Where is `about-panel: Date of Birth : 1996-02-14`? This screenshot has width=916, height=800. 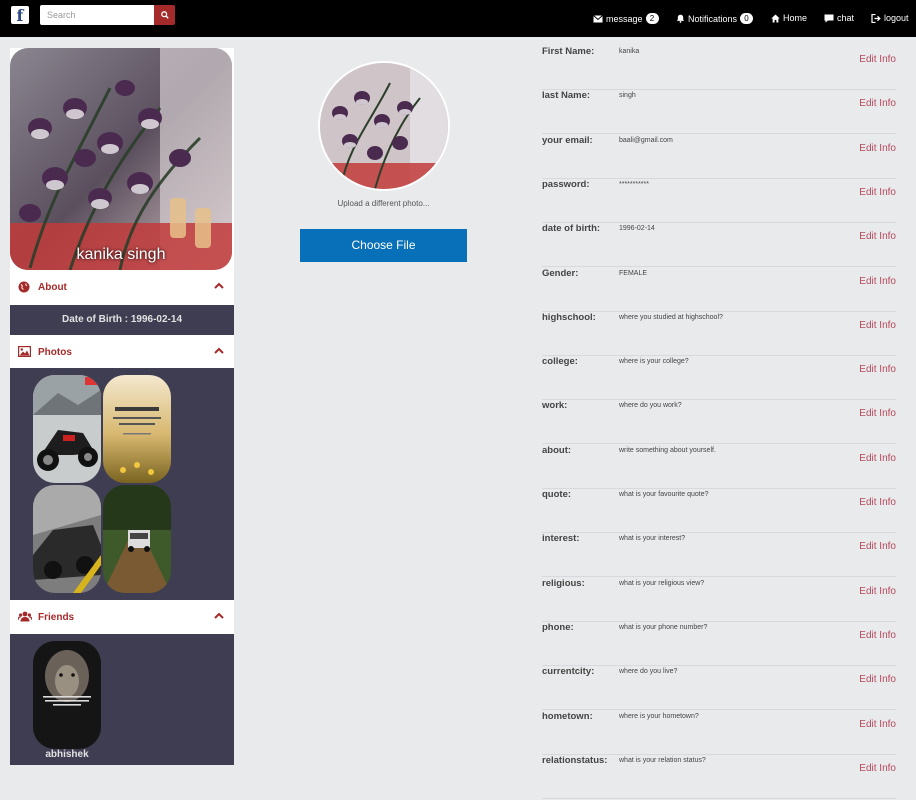
about-panel: Date of Birth : 1996-02-14 is located at coordinates (122, 320).